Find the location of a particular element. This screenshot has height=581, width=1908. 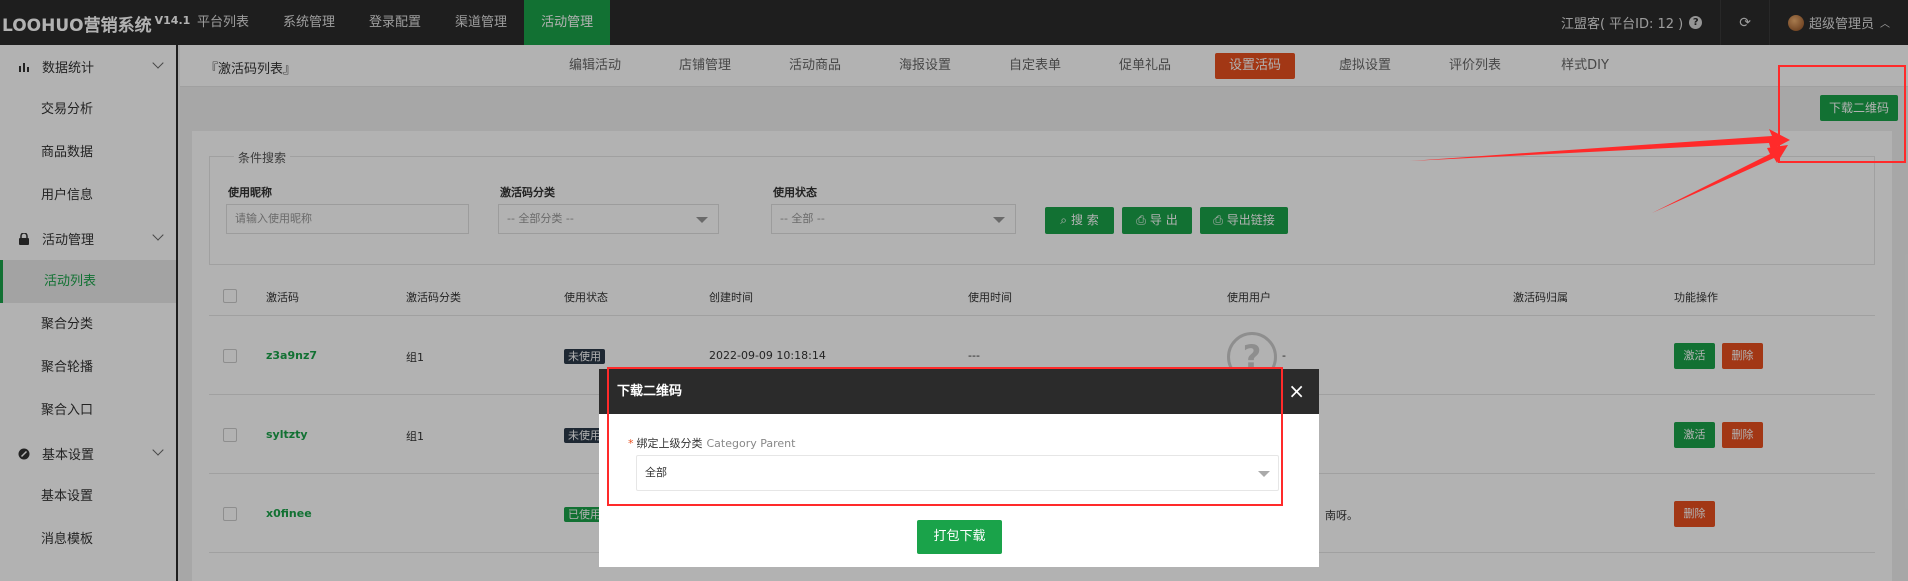

annotation-arrows is located at coordinates (1600, 171).